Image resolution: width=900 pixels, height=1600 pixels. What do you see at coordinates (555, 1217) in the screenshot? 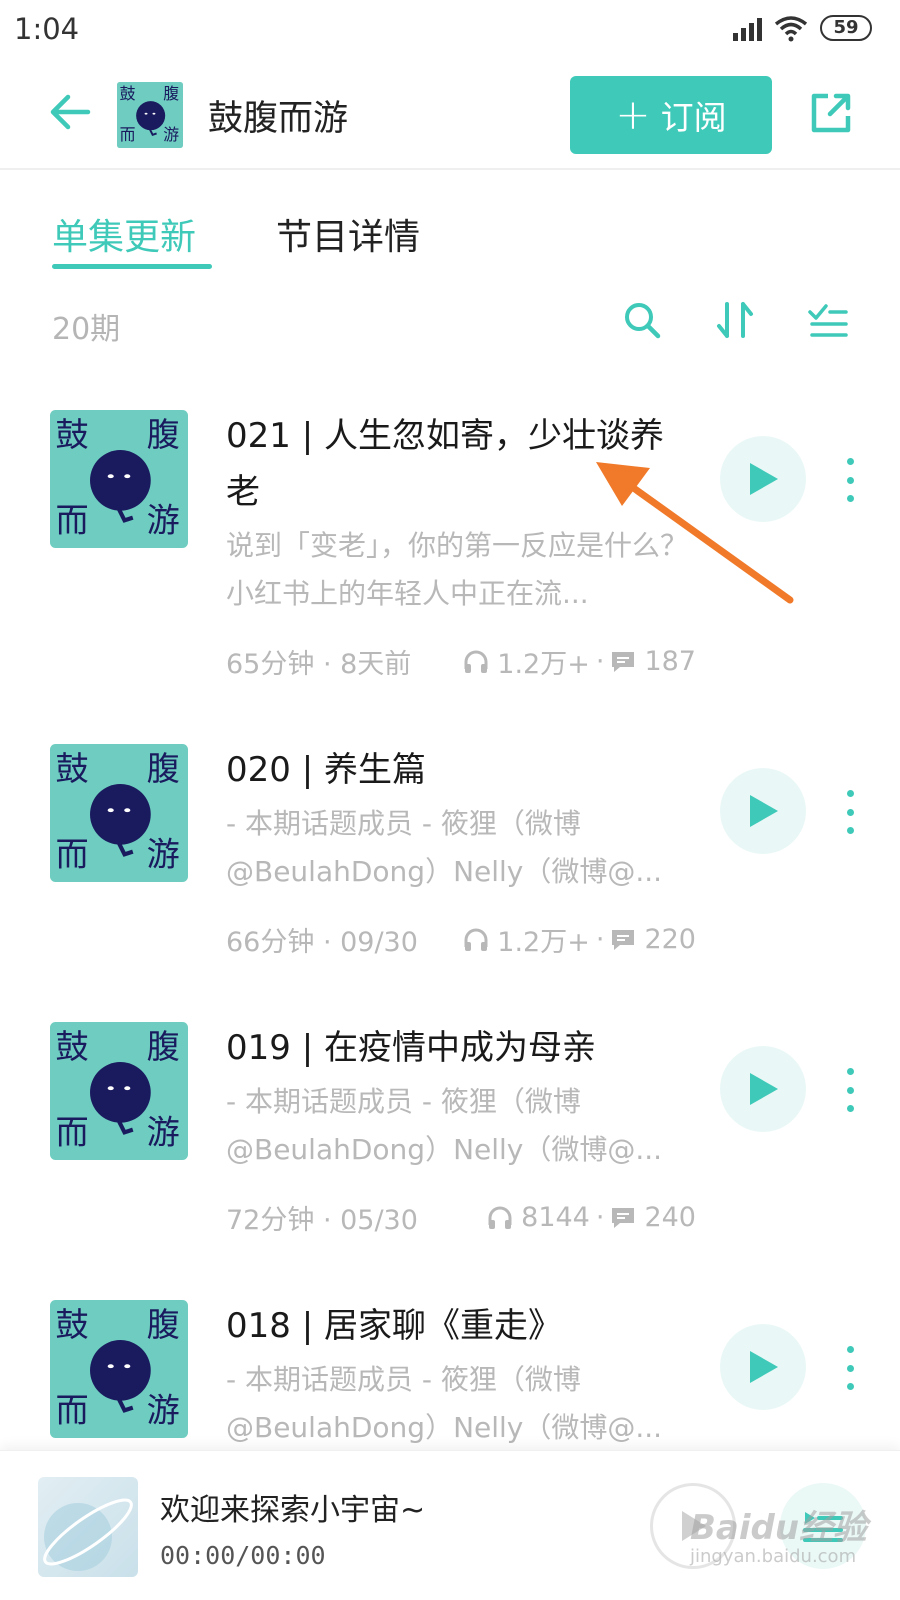
I see `episode-plays: 8144` at bounding box center [555, 1217].